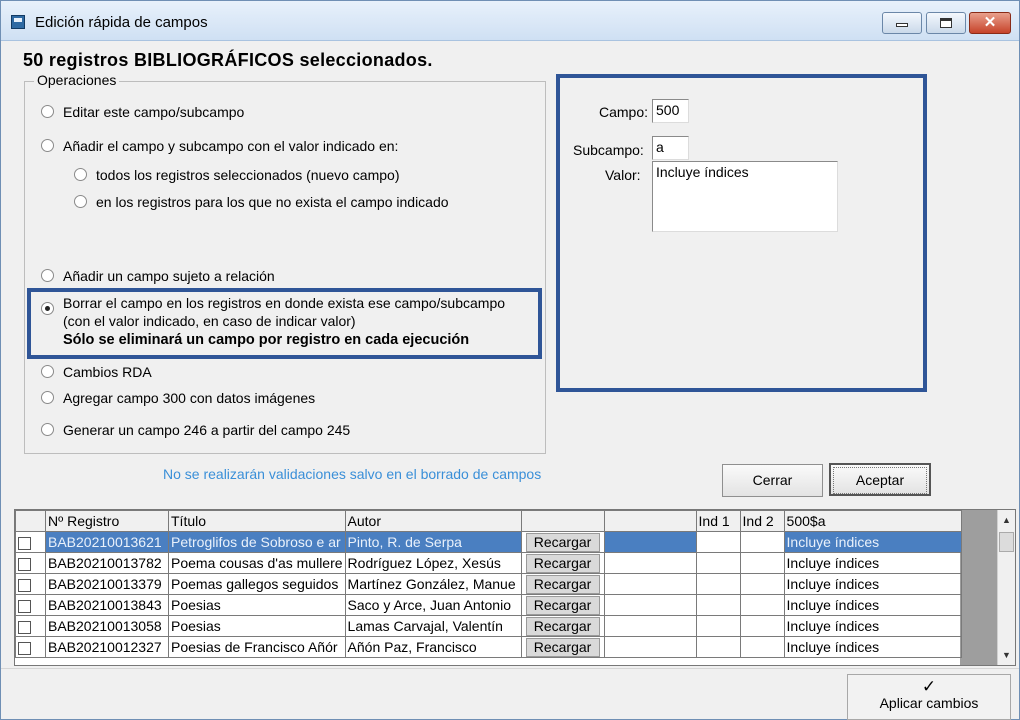 The height and width of the screenshot is (720, 1020). Describe the element at coordinates (433, 521) in the screenshot. I see `header-autor: Autor` at that location.